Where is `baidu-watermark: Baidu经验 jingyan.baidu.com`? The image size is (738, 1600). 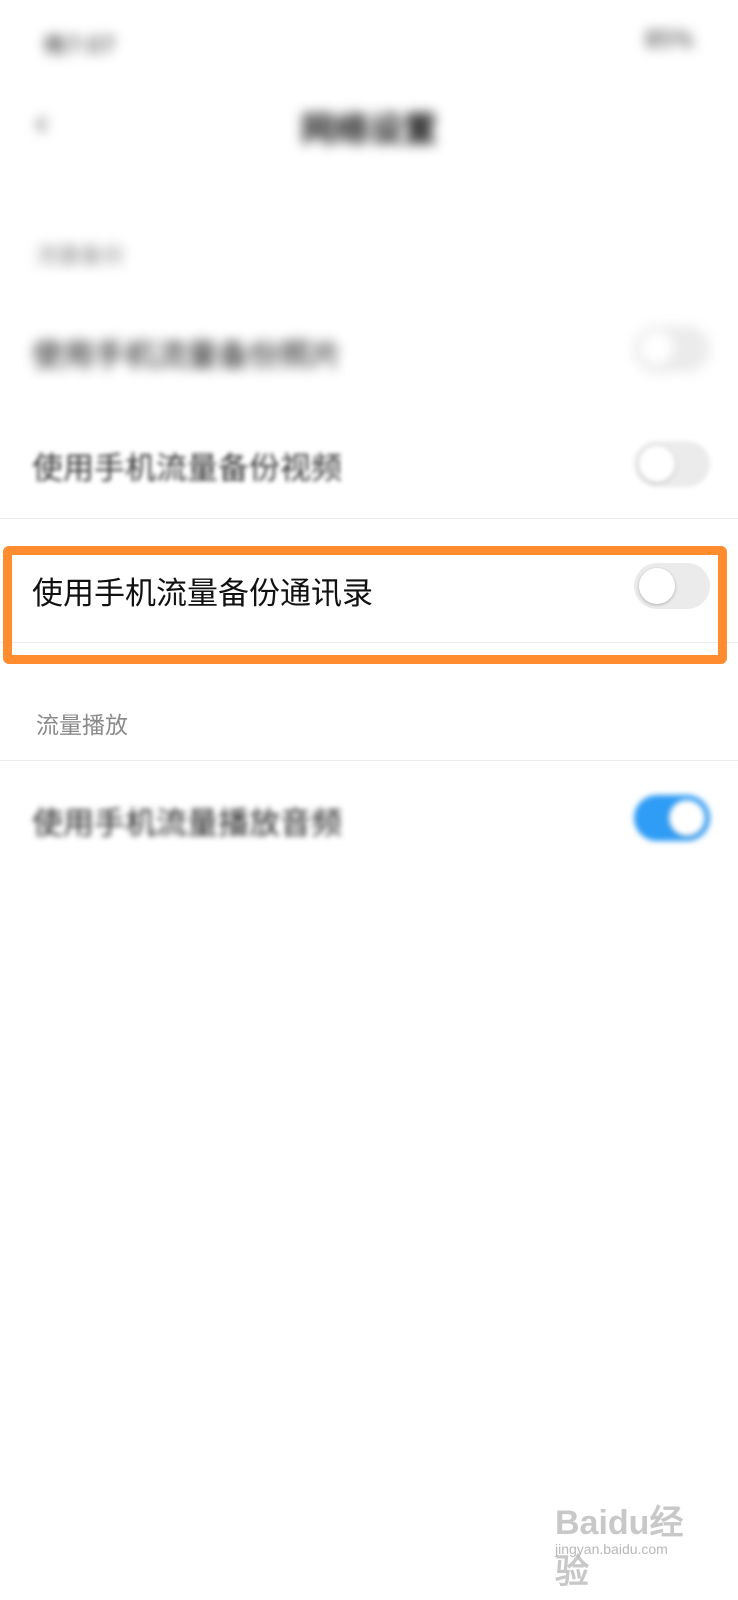 baidu-watermark: Baidu经验 jingyan.baidu.com is located at coordinates (630, 1543).